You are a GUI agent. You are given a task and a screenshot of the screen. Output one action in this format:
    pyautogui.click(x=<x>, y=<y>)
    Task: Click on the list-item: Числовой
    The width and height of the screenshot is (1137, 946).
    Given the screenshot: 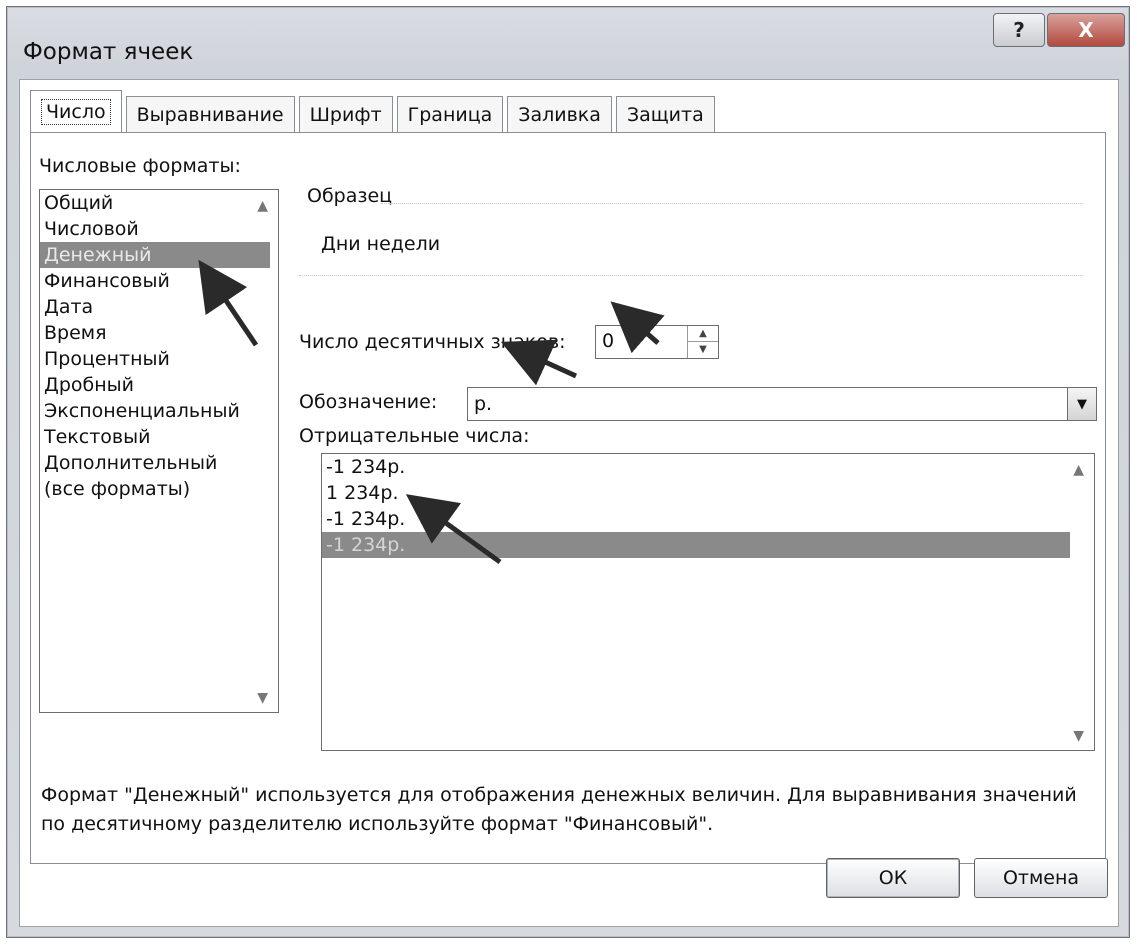 What is the action you would take?
    pyautogui.click(x=159, y=229)
    